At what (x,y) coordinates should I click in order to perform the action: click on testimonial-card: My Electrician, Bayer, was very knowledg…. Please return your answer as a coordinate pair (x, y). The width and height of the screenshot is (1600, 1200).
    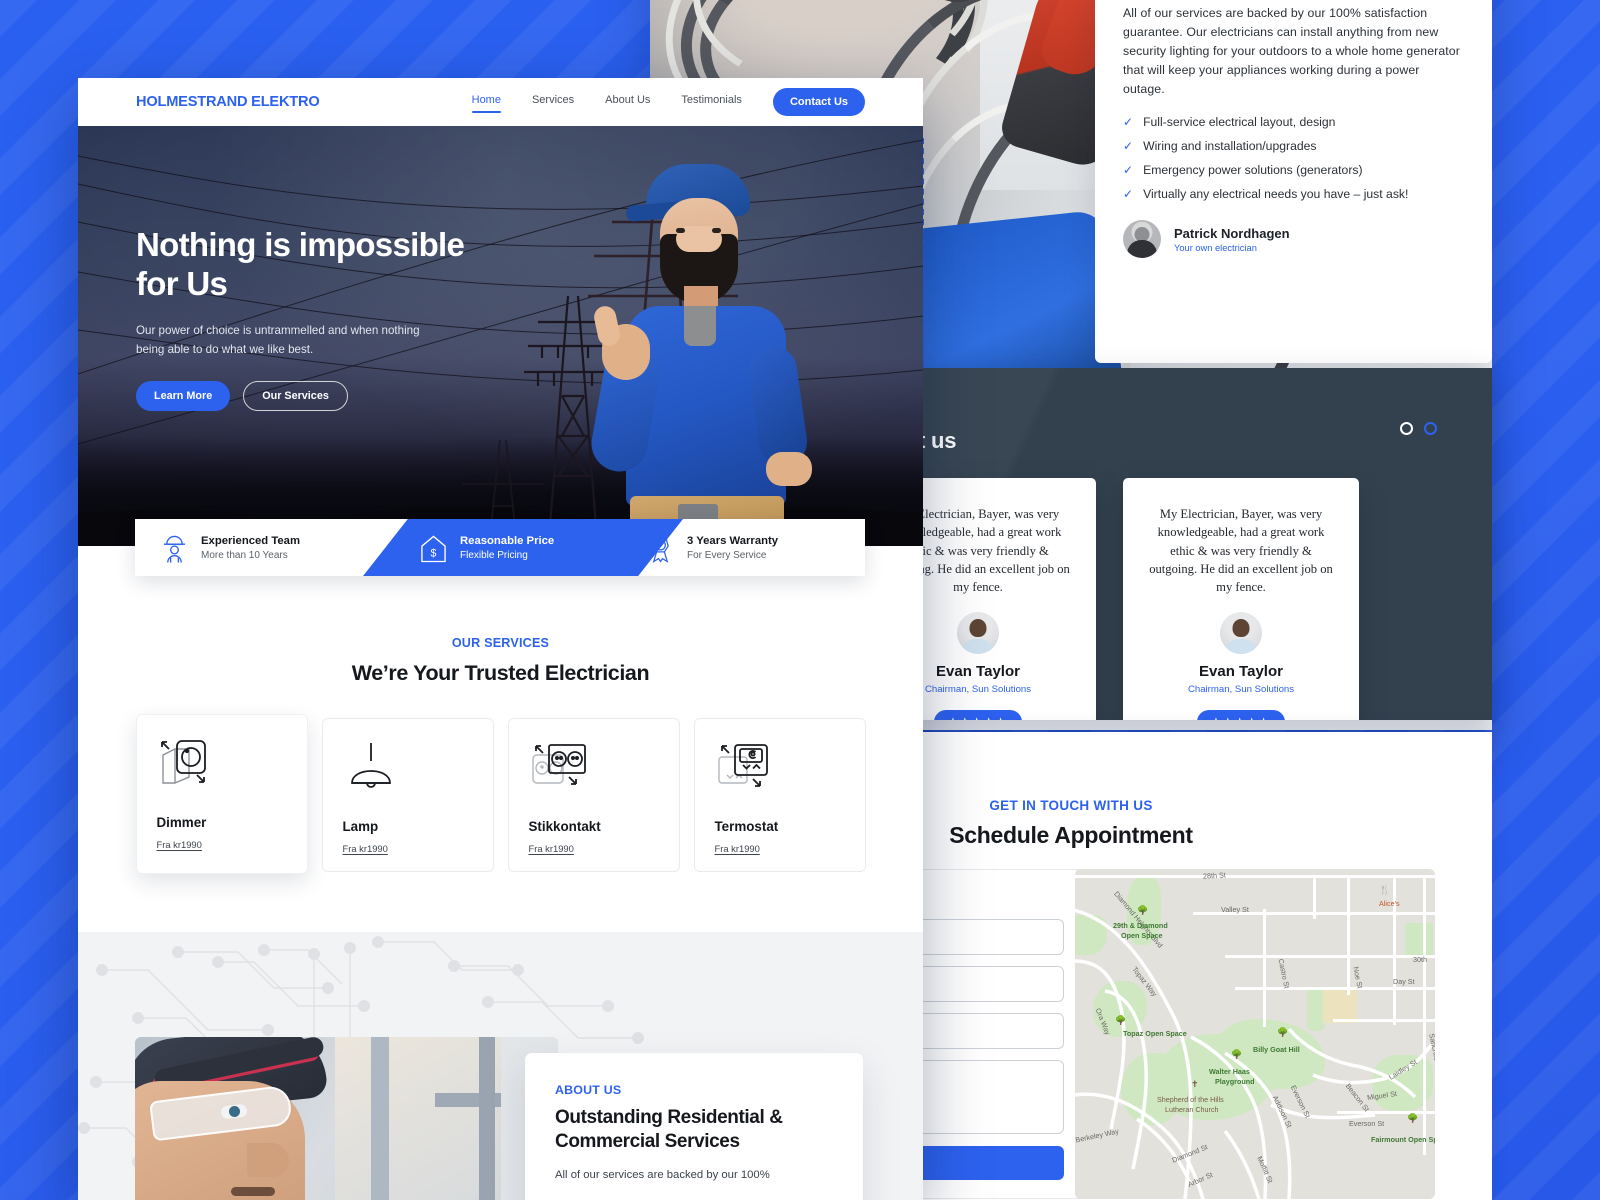
    Looking at the image, I should click on (1241, 599).